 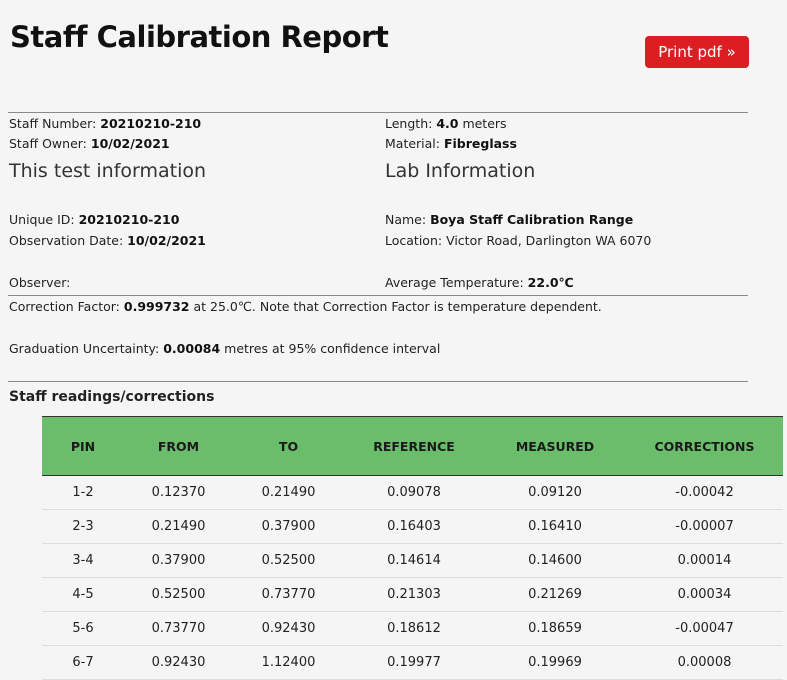 I want to click on observer: Observer:, so click(x=40, y=282).